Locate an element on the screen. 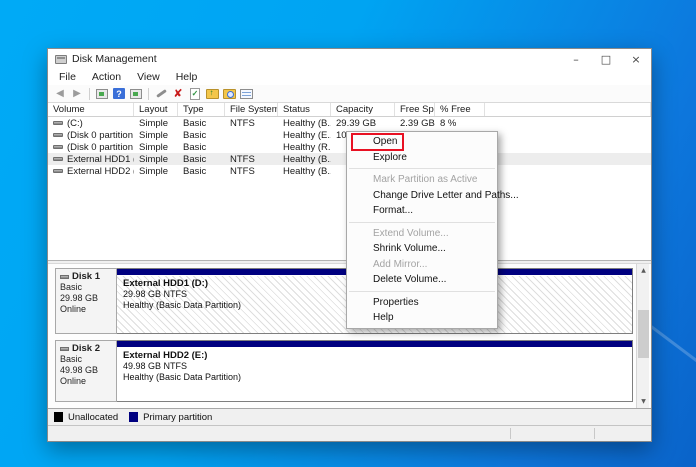 This screenshot has height=467, width=696. status-bar is located at coordinates (349, 433).